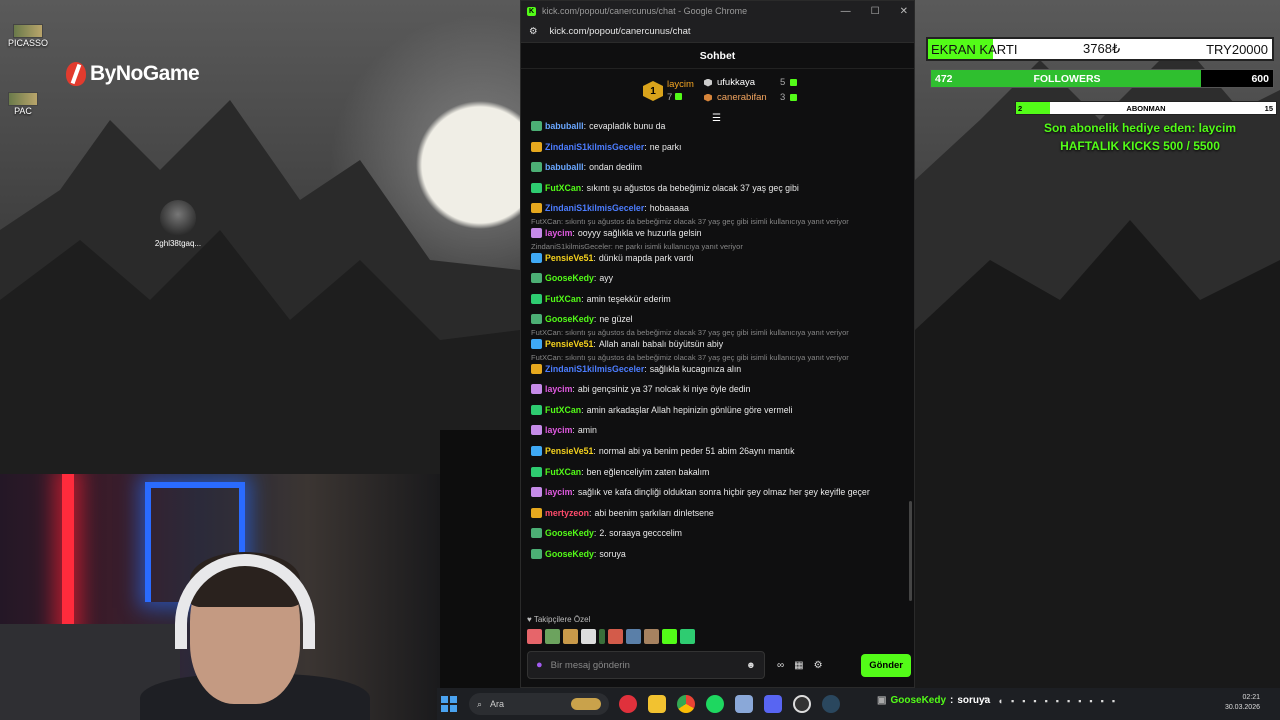 This screenshot has width=1280, height=720. I want to click on leaderboard-first: 1 laycim 7, so click(668, 91).